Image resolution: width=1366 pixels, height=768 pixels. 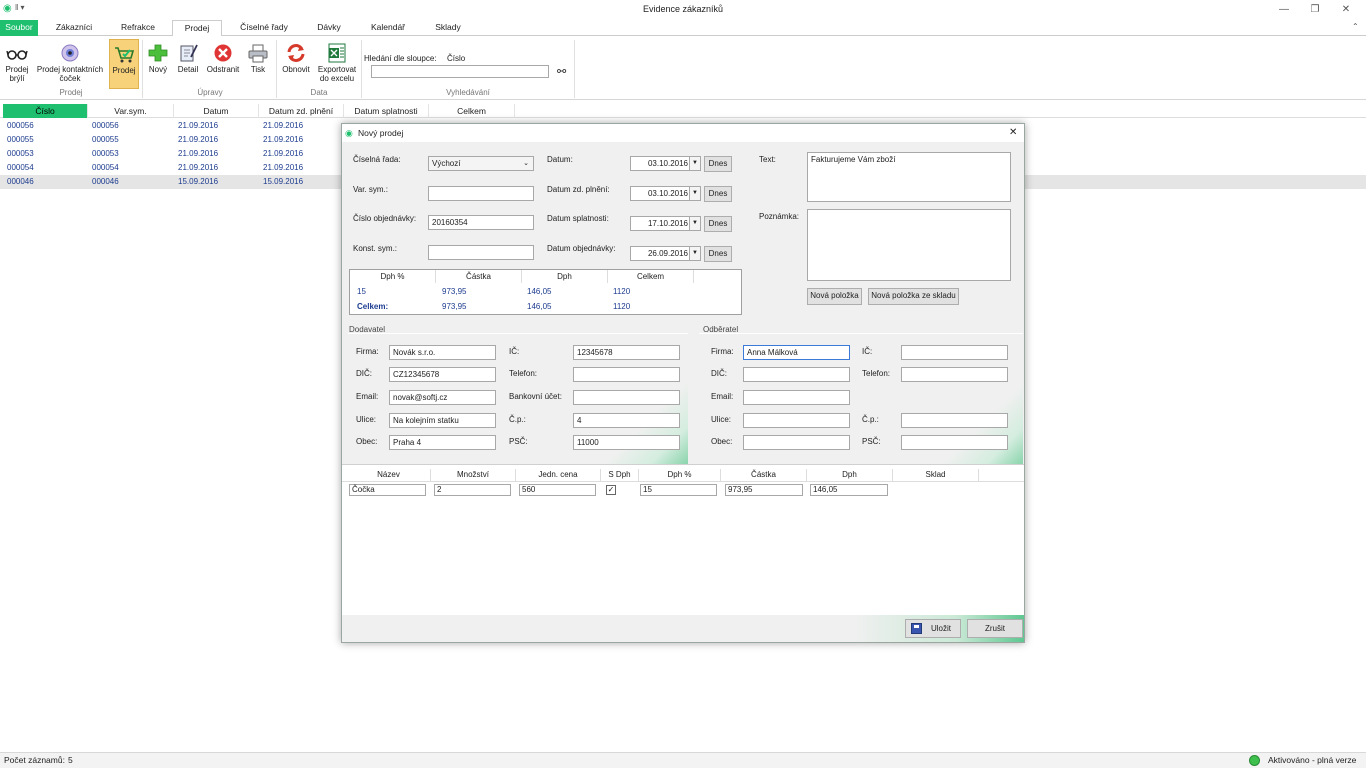 I want to click on dodavatel-ic-field: 12345678, so click(x=626, y=352).